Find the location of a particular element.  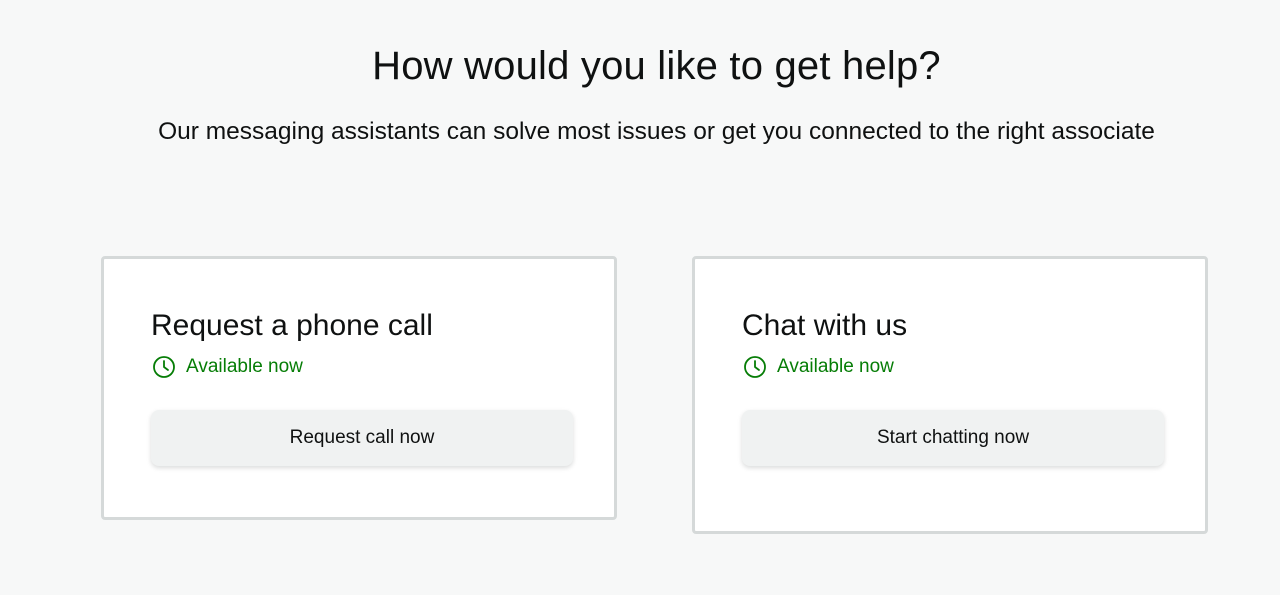

start-chatting-button: Start chatting now is located at coordinates (953, 438).